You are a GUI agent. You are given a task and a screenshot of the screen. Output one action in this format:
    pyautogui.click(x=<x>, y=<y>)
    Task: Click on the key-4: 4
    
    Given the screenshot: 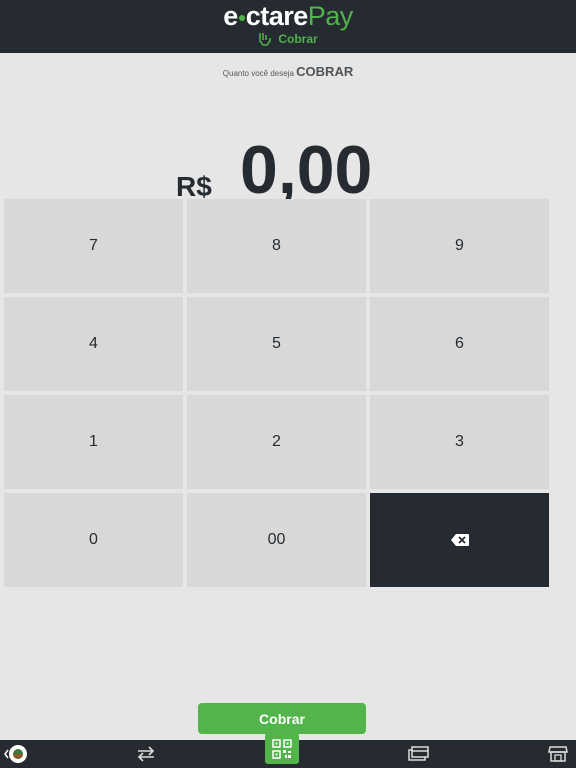 What is the action you would take?
    pyautogui.click(x=93, y=344)
    